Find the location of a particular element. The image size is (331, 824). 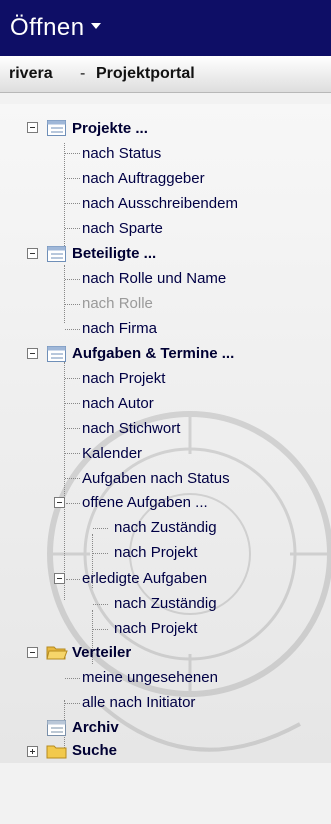

tree-item-meine-ungesehenen: meine ungesehenen is located at coordinates (150, 677).